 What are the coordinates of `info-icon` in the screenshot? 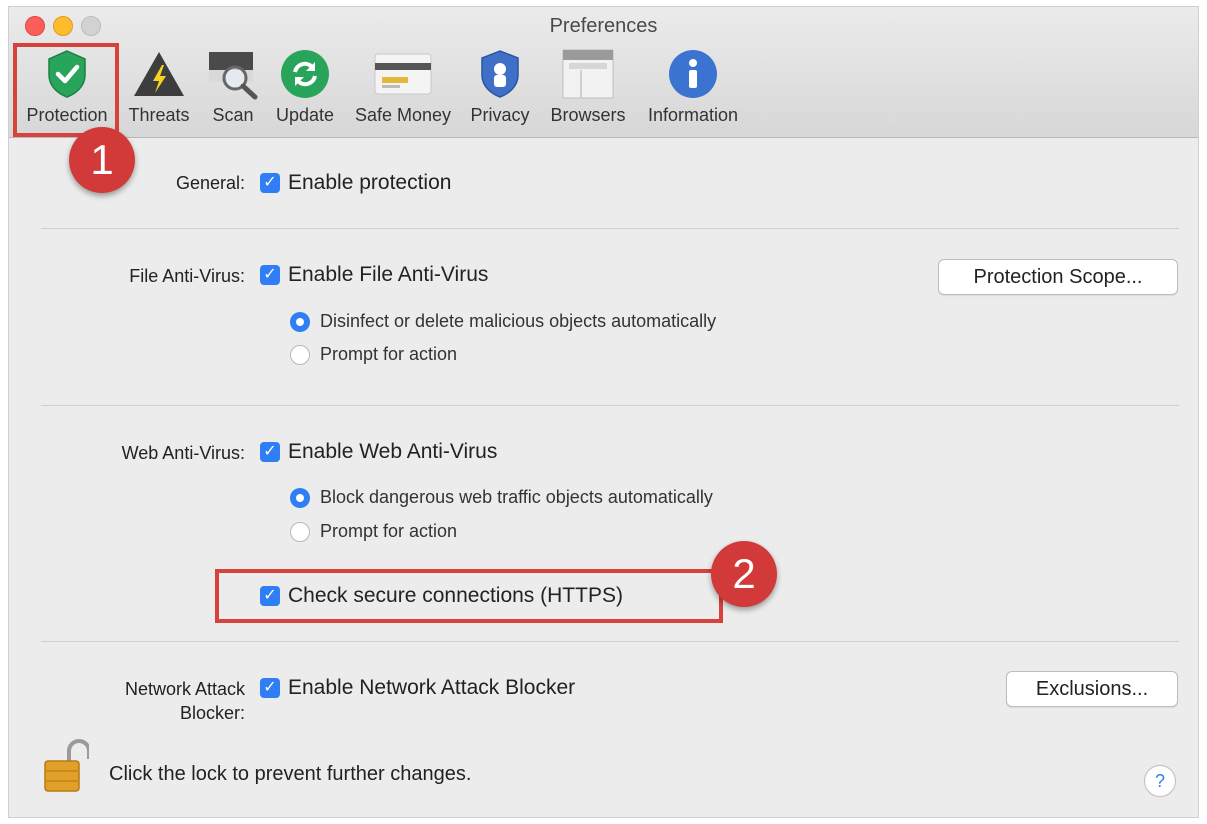 It's located at (693, 74).